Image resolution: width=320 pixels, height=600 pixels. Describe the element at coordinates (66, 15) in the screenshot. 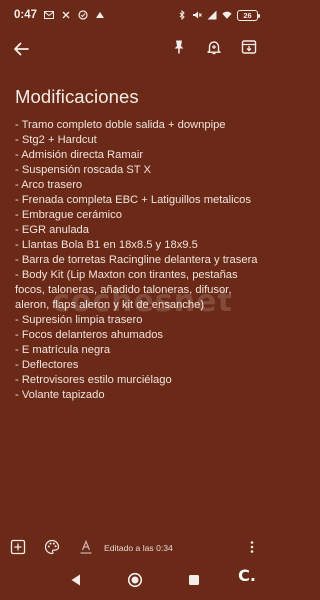

I see `notification-icon` at that location.